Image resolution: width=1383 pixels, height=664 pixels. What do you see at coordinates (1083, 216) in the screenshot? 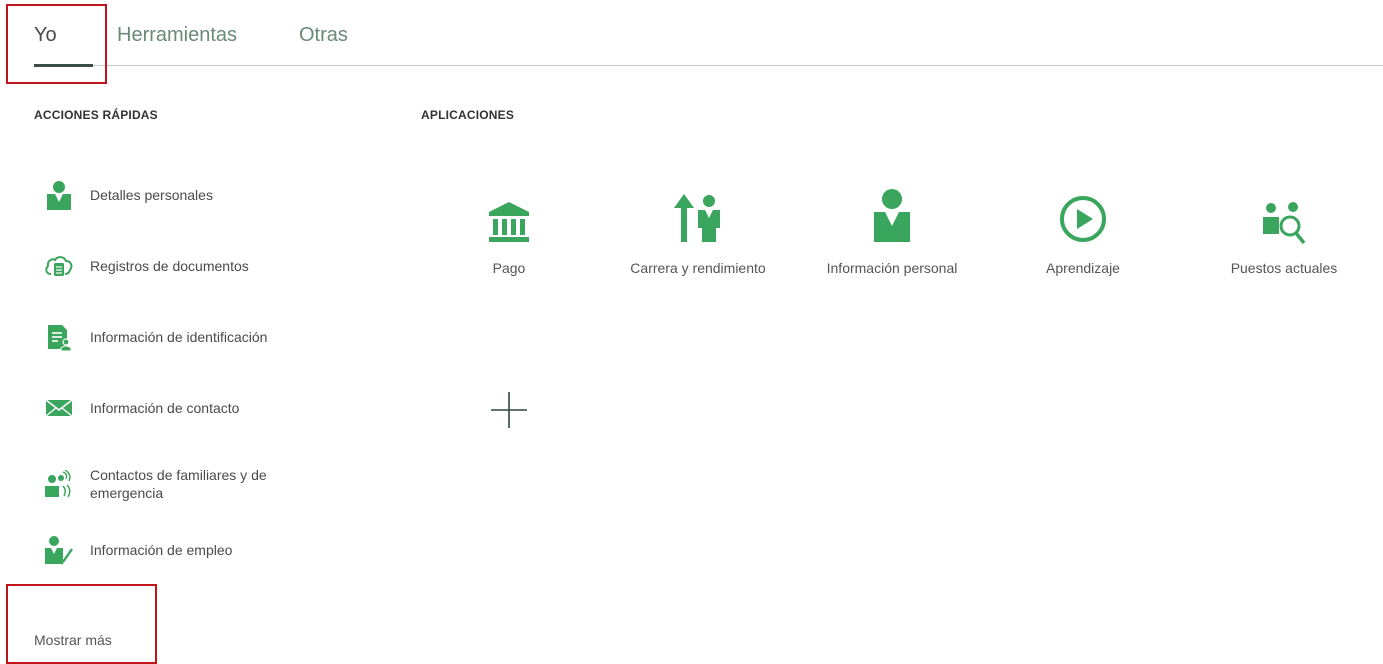
I see `play-circle-icon` at bounding box center [1083, 216].